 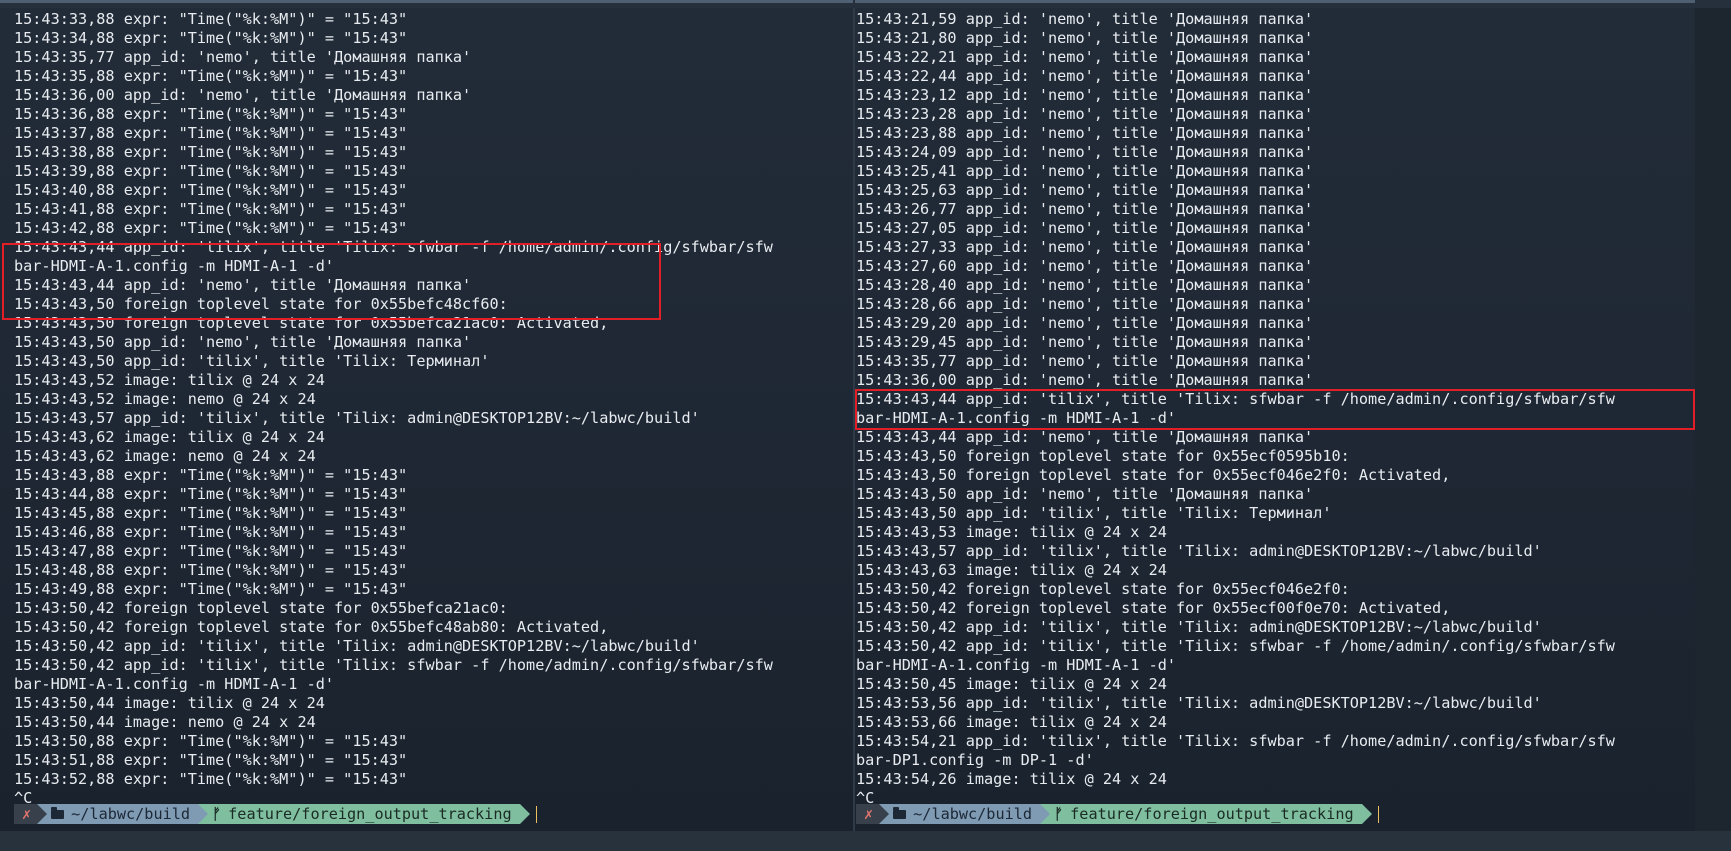 What do you see at coordinates (1275, 1) in the screenshot?
I see `right-pane-title-bar` at bounding box center [1275, 1].